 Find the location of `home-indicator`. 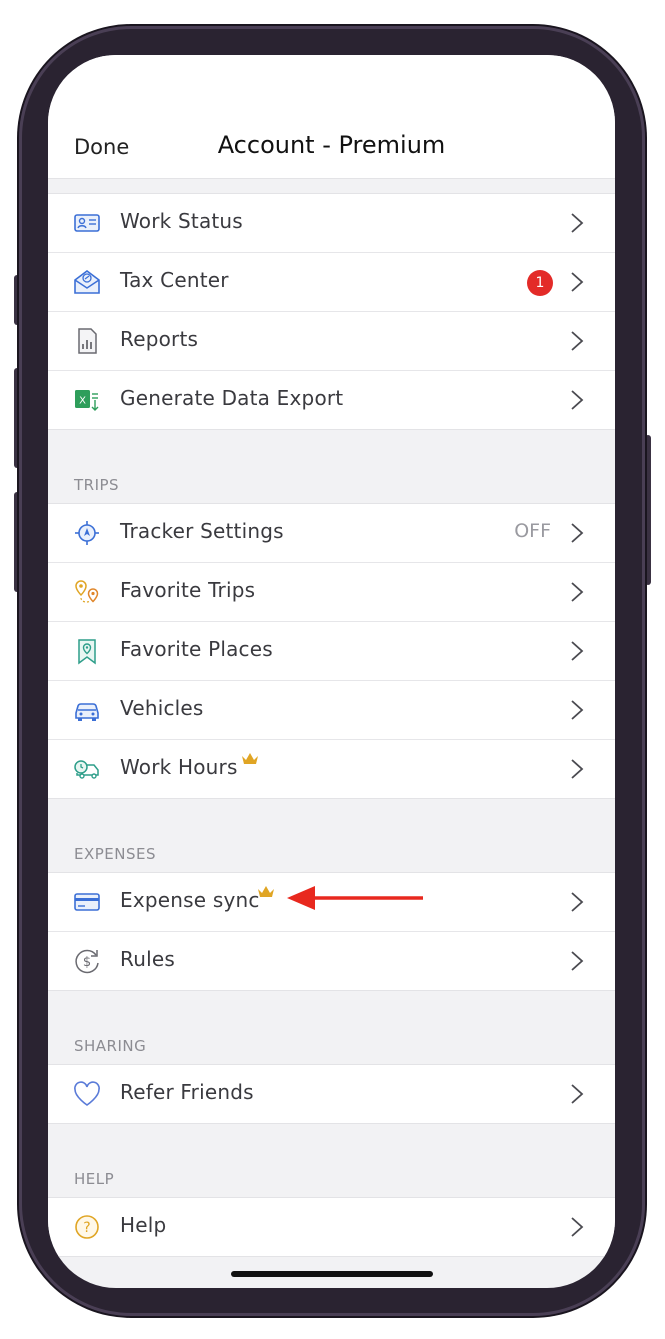

home-indicator is located at coordinates (332, 1274).